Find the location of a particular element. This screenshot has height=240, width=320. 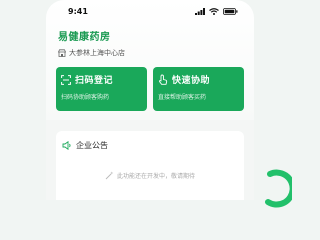

scan-register-title: 扫码登记 is located at coordinates (94, 81).